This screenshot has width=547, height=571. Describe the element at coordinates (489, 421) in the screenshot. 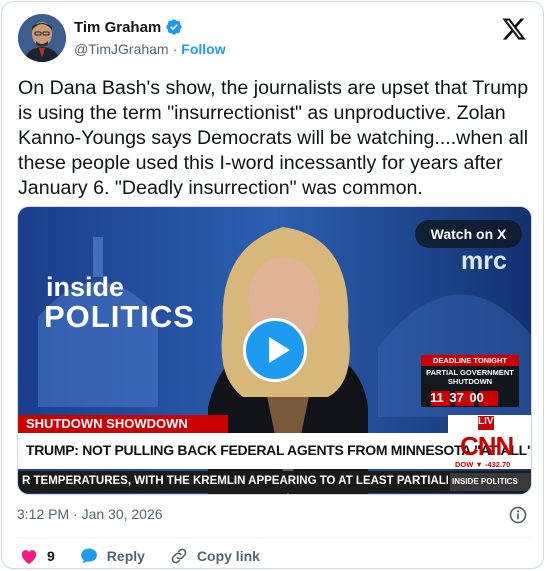

I see `live-badge: LIVE` at that location.